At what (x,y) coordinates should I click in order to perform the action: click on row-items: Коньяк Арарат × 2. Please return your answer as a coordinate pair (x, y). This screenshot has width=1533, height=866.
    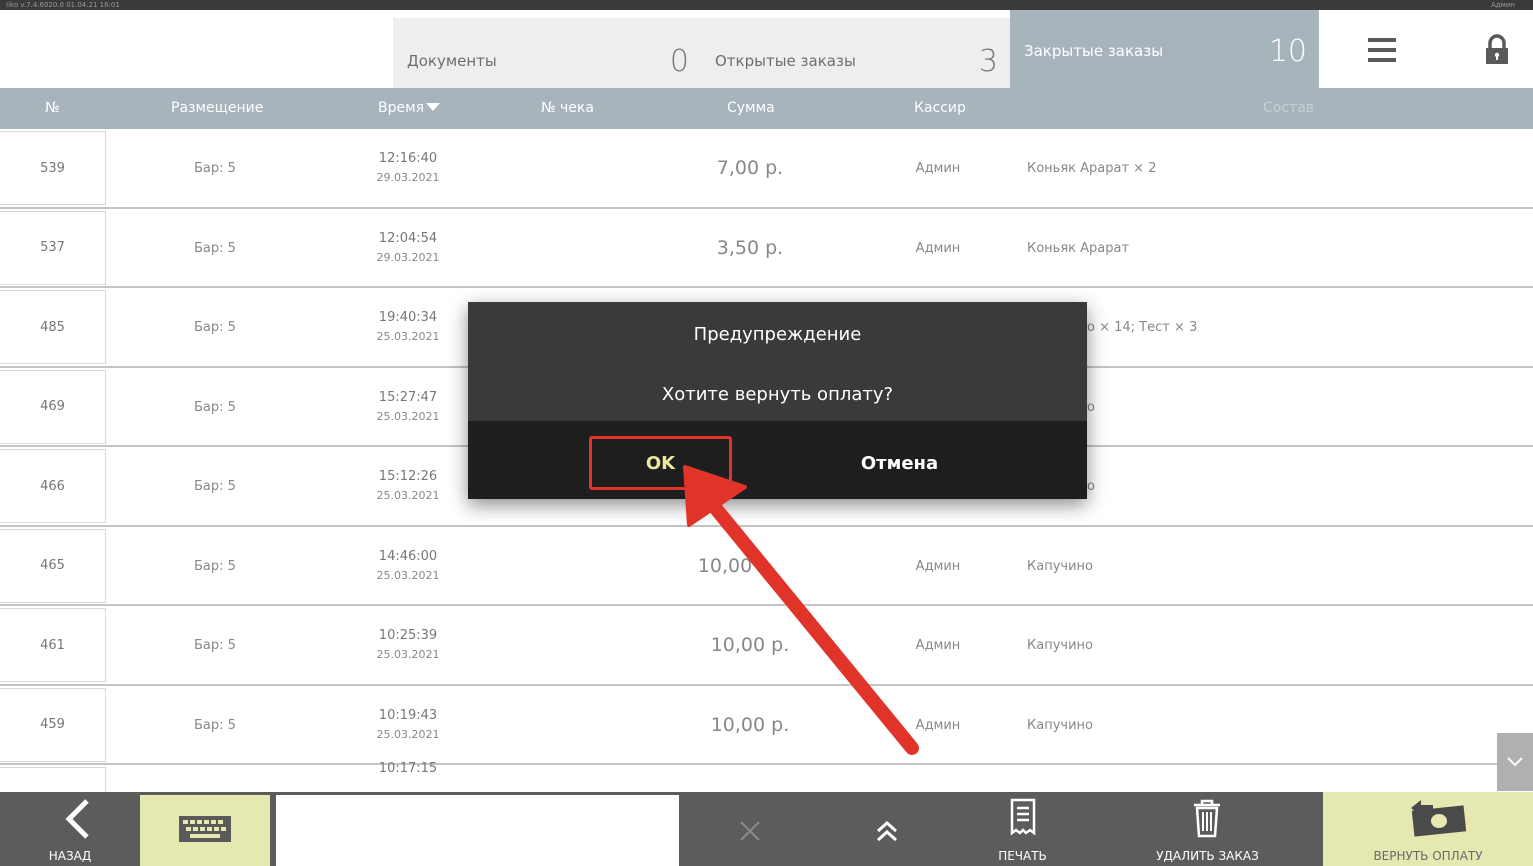
    Looking at the image, I should click on (1092, 168).